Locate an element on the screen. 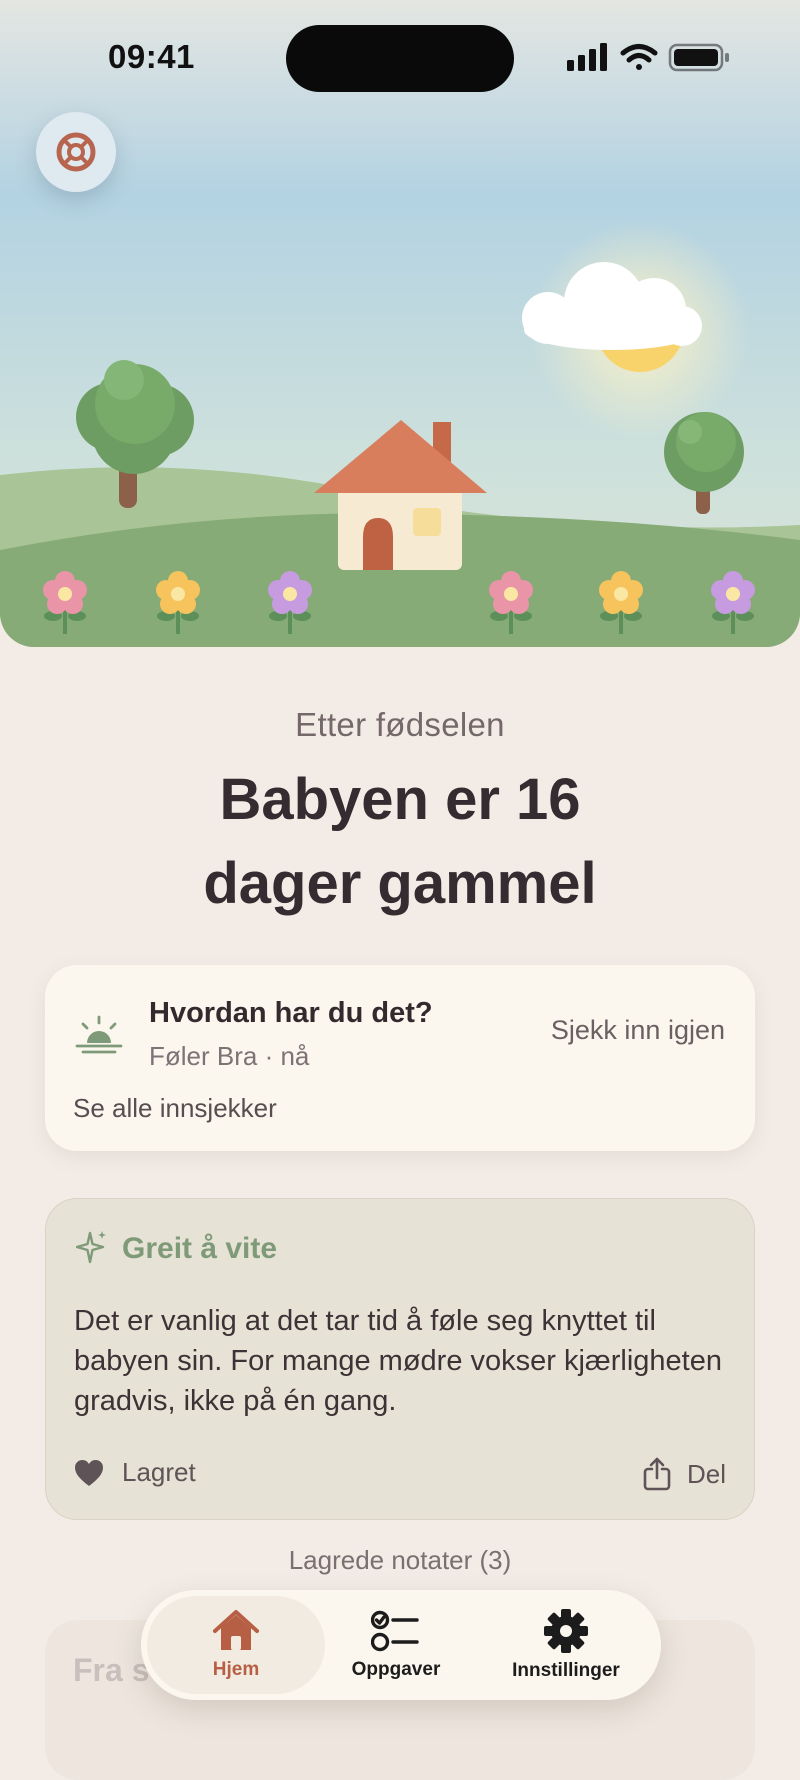  status-bar: 09:41 is located at coordinates (400, 55).